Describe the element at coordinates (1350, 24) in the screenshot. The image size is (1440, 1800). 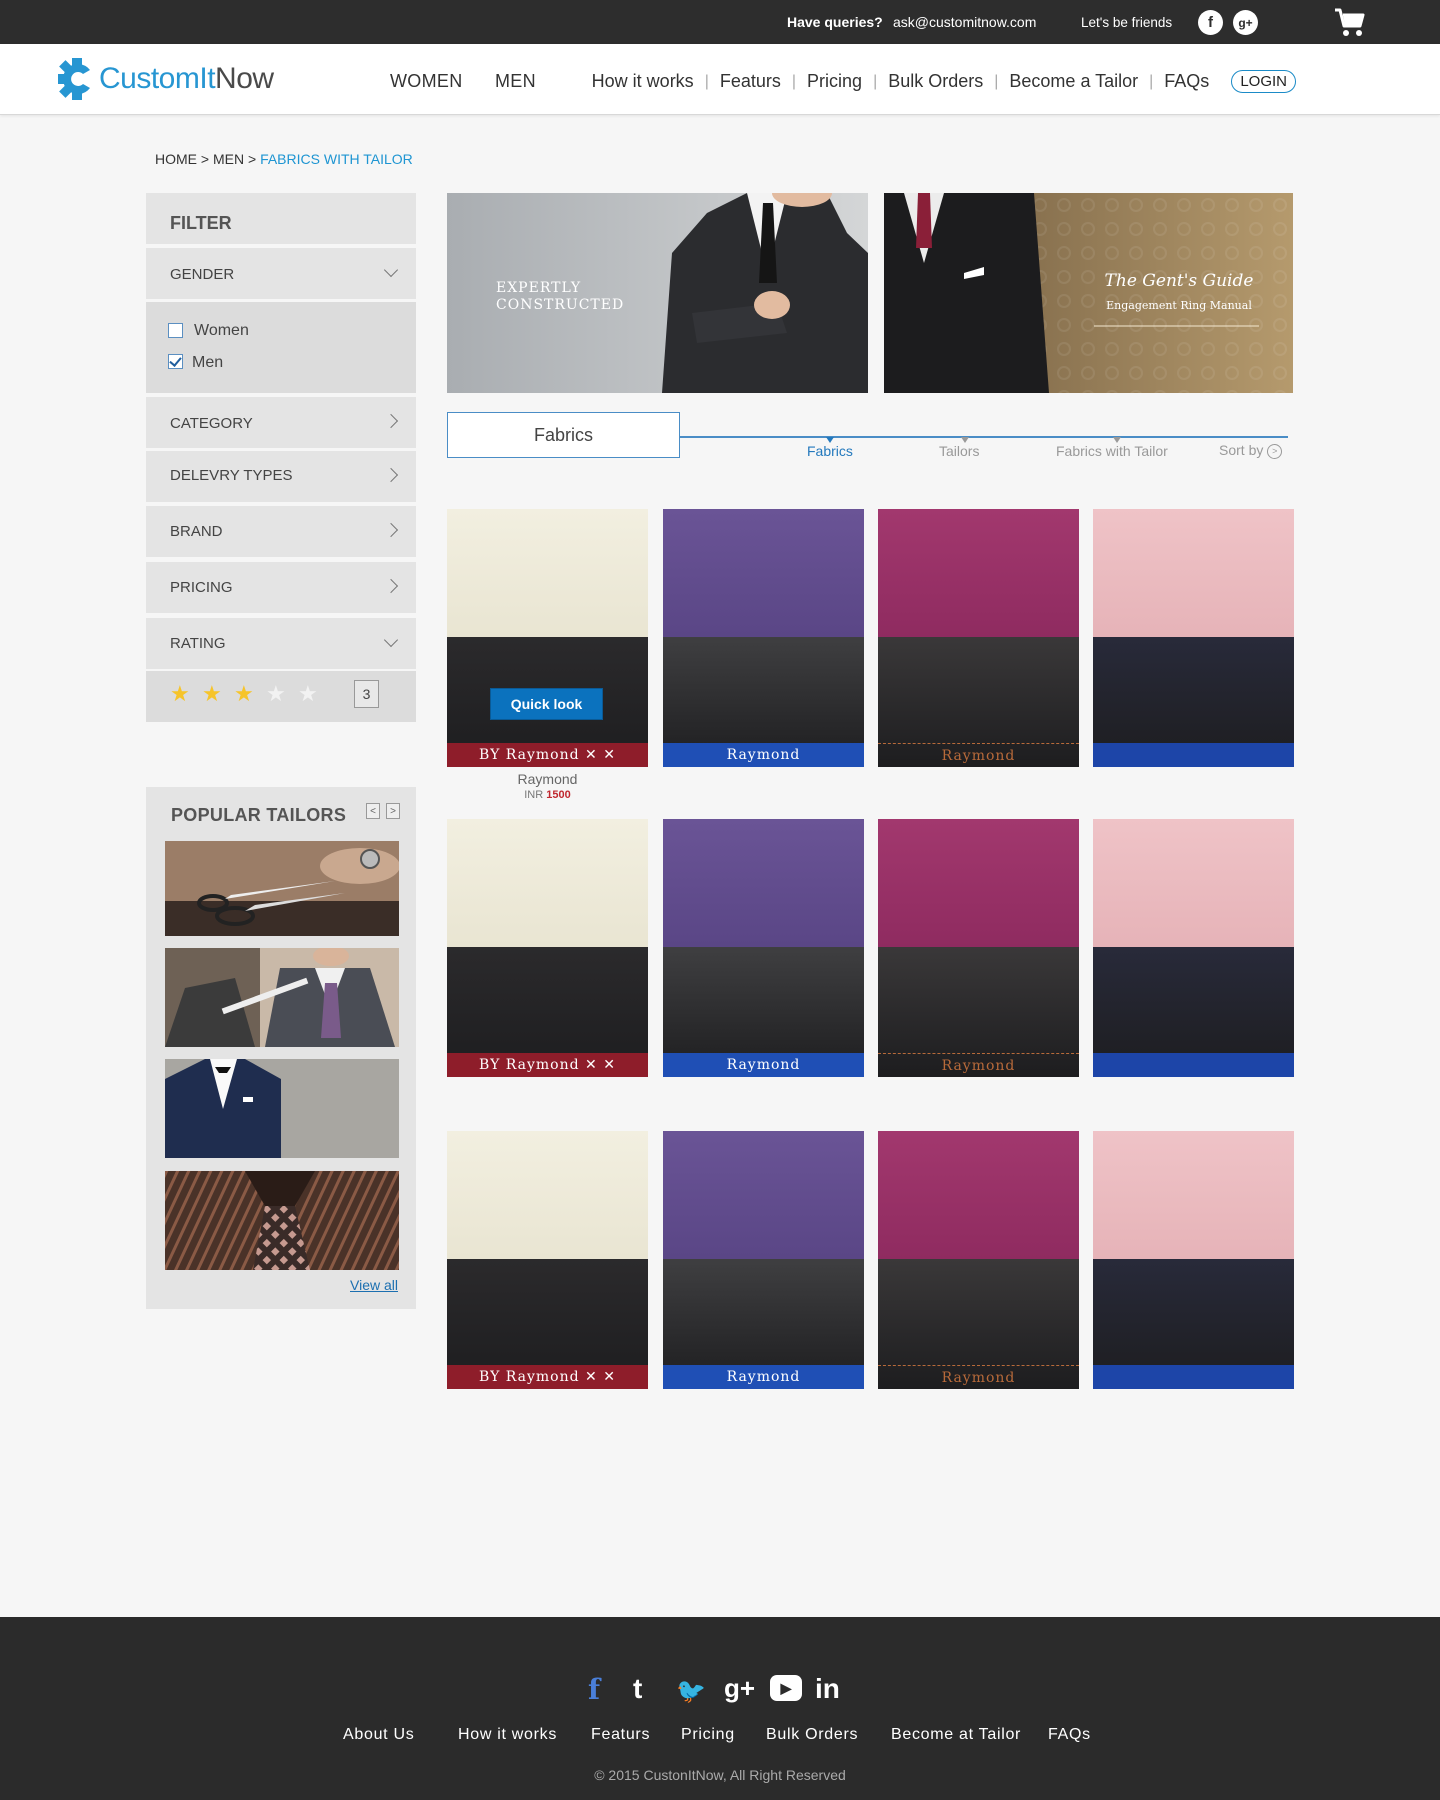
I see `cart-icon` at that location.